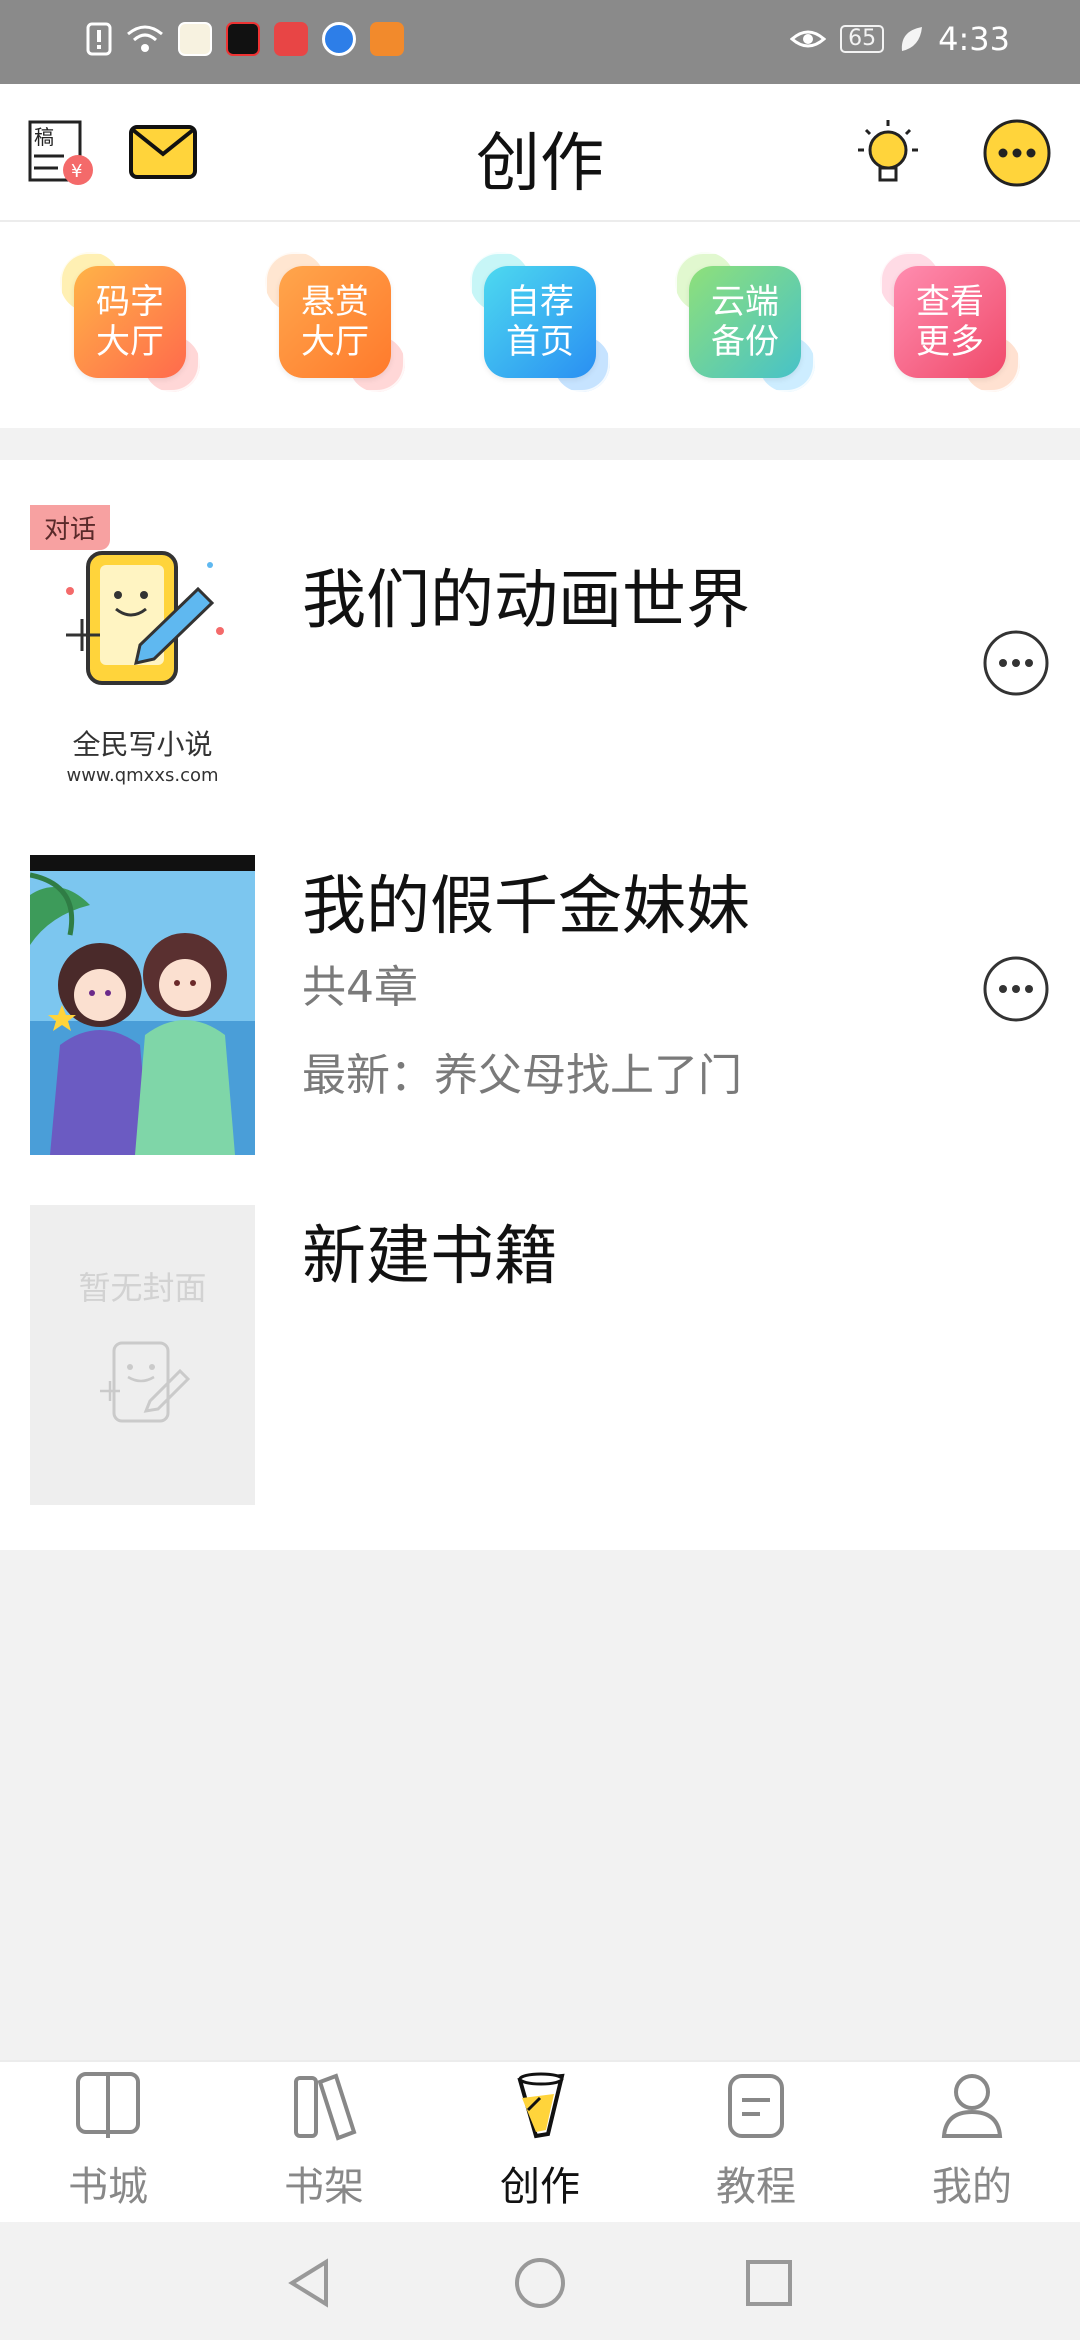 The image size is (1080, 2340). I want to click on nav-tutorial: 教程, so click(756, 2143).